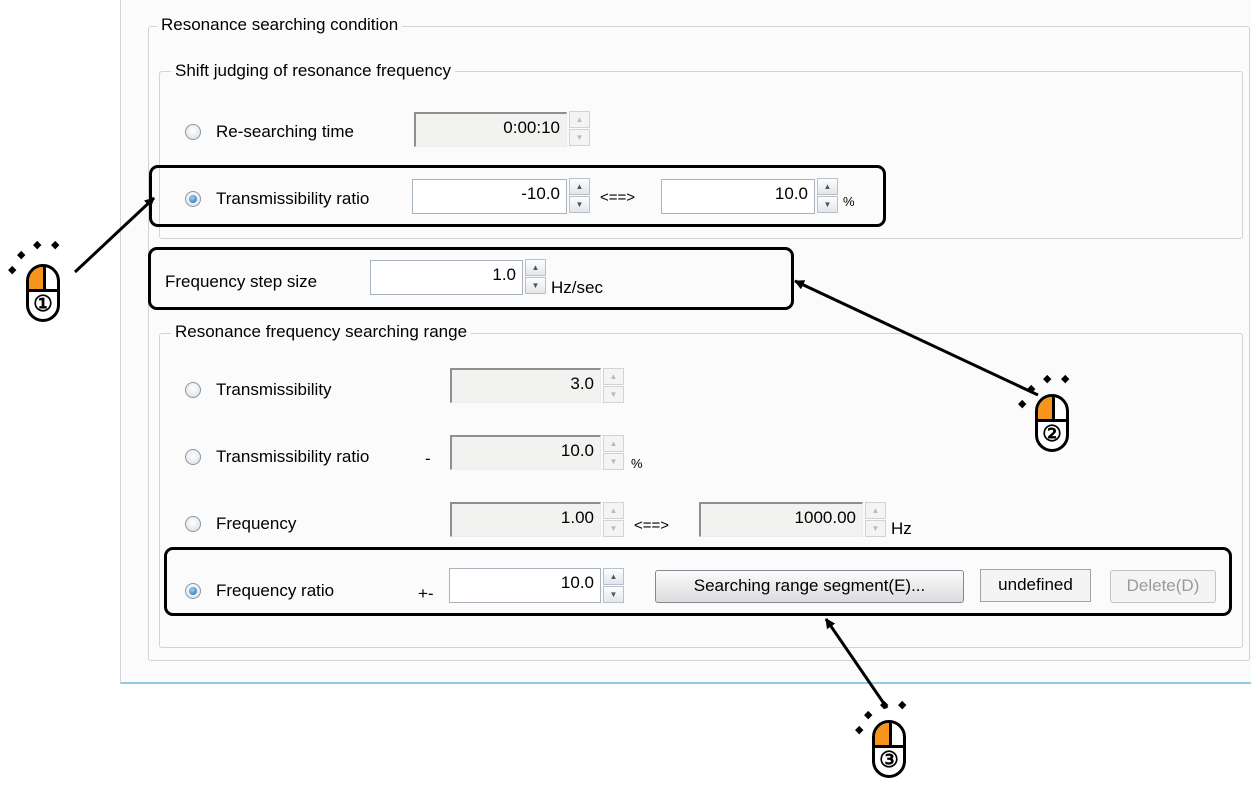  I want to click on mouse-callout-2: ②, so click(1052, 423).